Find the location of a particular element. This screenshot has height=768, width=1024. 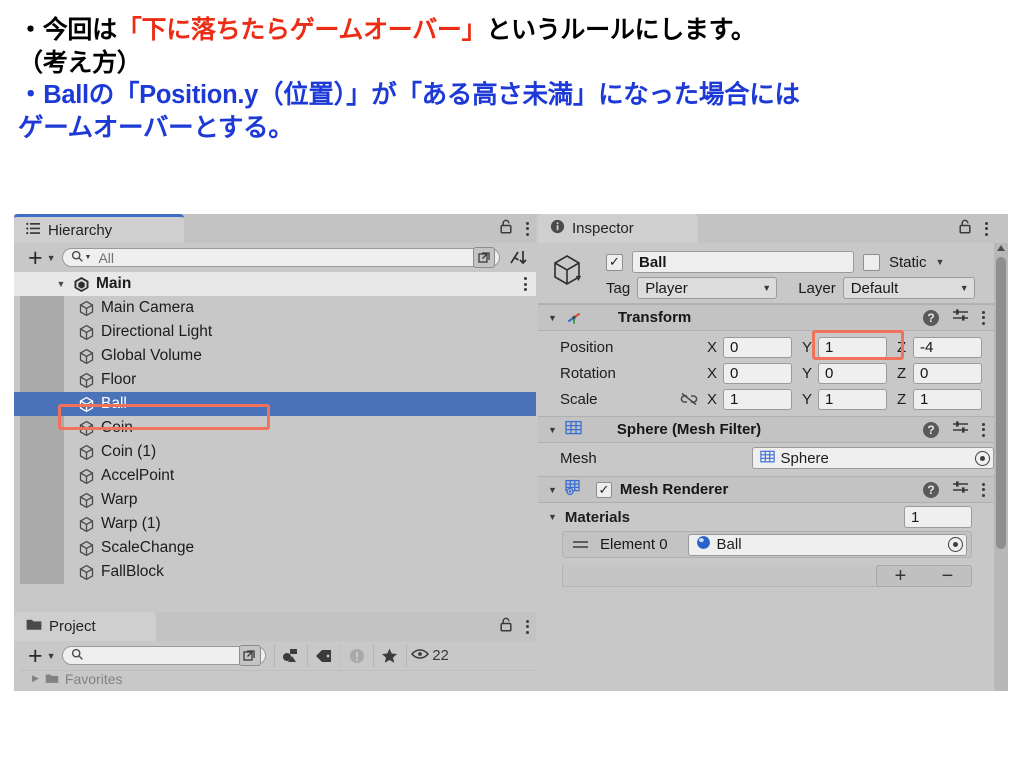

hierarchy-scene-row: ▼ Main is located at coordinates (275, 284).